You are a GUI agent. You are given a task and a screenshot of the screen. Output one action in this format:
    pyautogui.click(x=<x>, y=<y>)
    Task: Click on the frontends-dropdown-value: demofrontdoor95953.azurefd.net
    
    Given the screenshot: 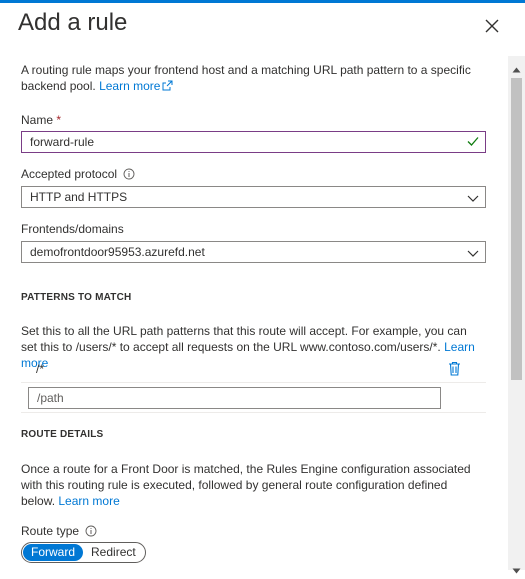 What is the action you would take?
    pyautogui.click(x=117, y=252)
    